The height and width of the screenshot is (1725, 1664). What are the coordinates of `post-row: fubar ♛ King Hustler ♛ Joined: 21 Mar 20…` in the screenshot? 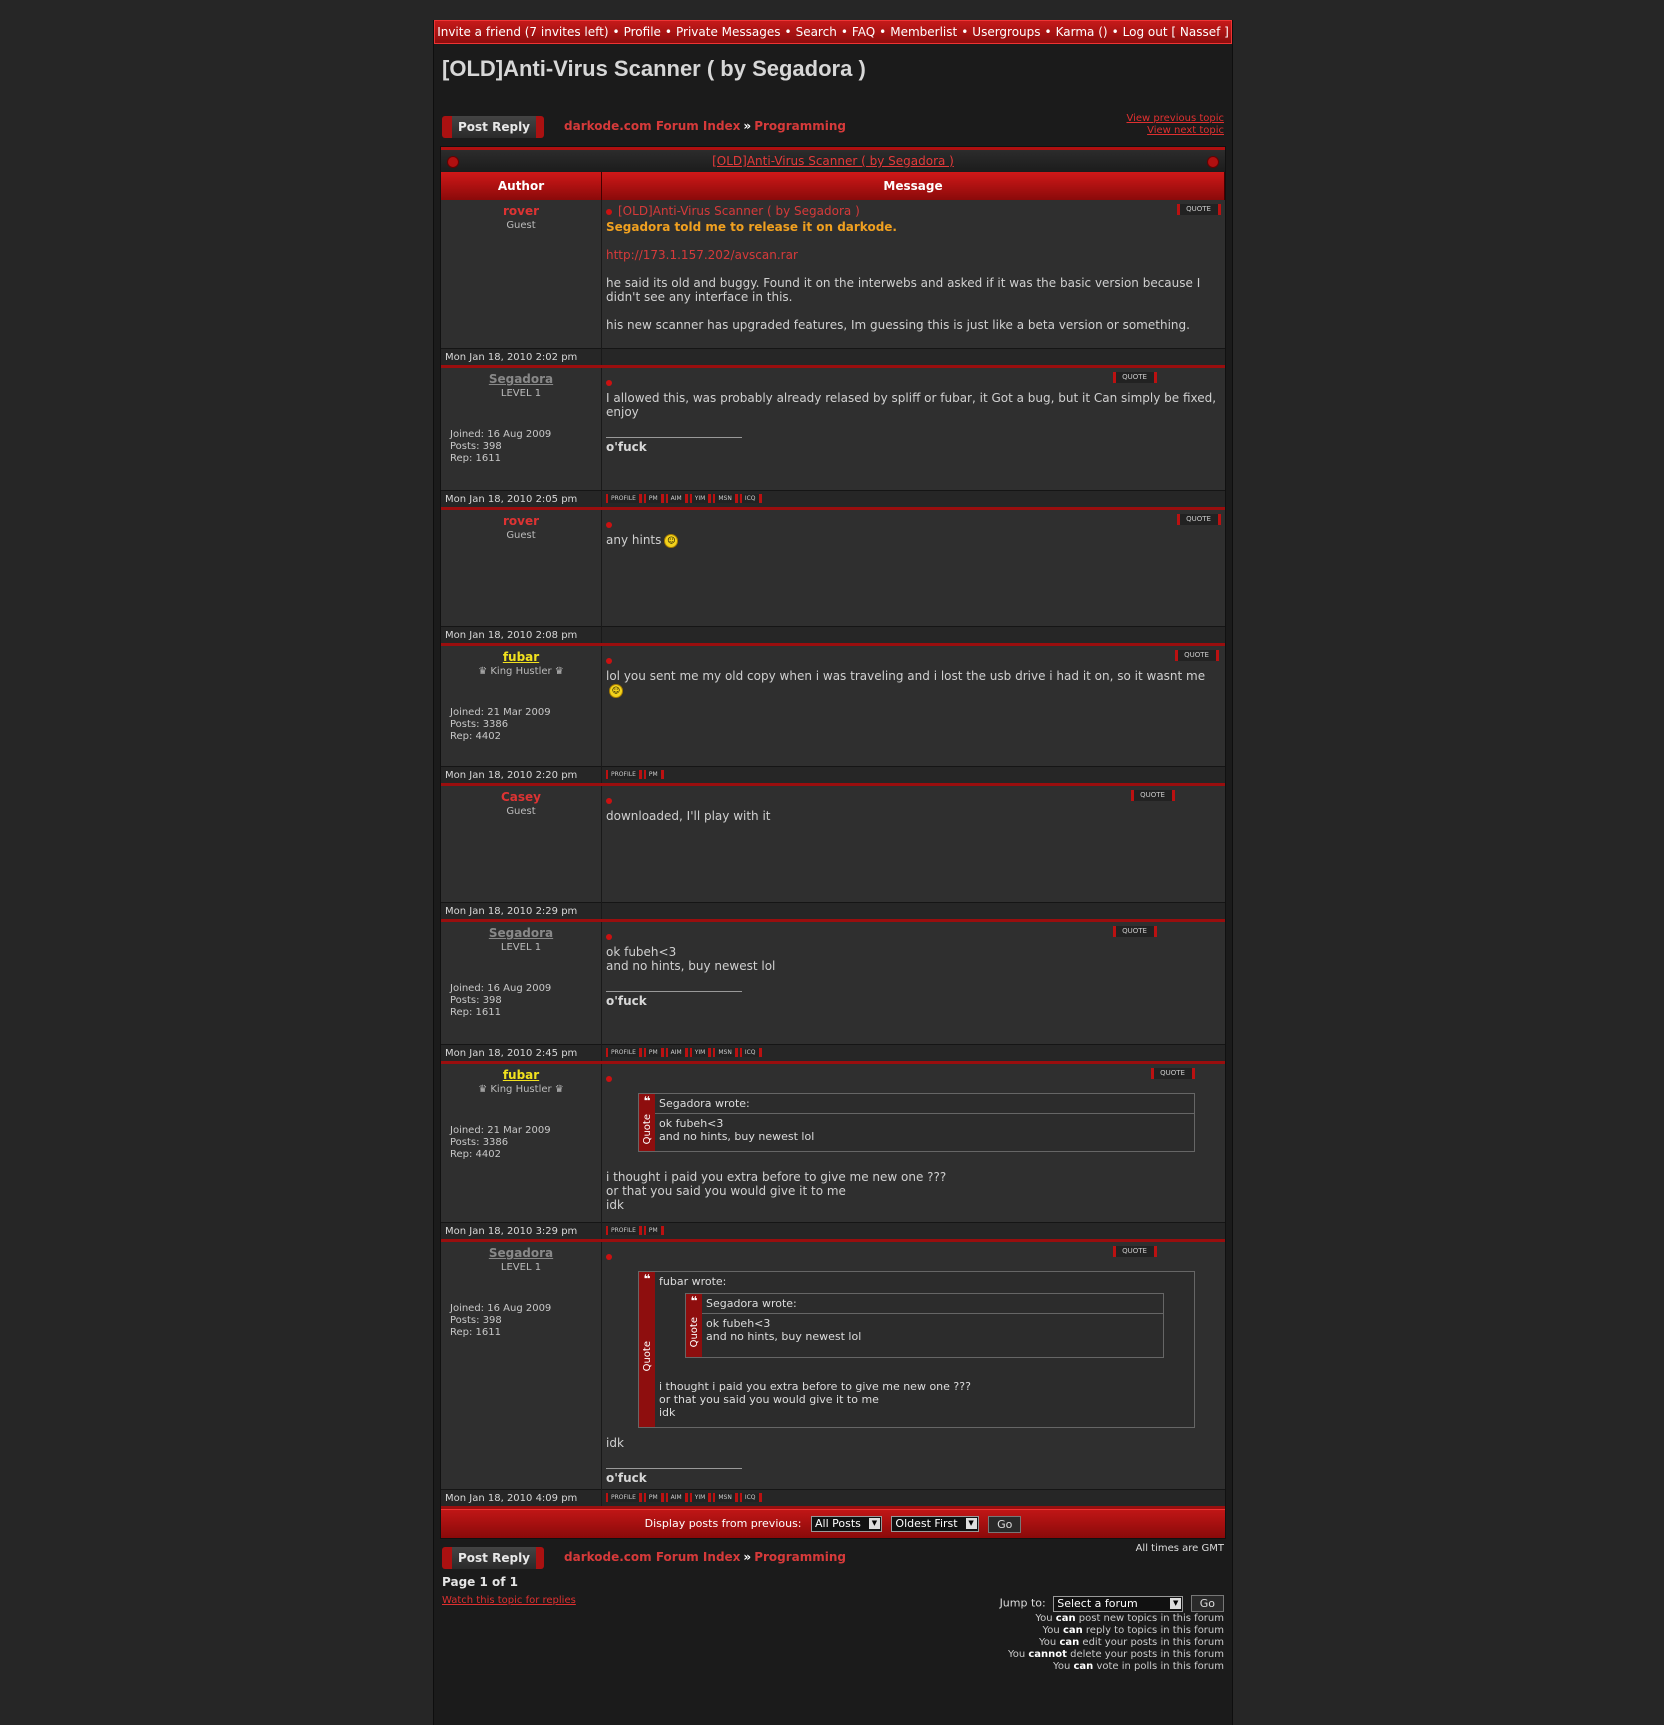 It's located at (833, 1142).